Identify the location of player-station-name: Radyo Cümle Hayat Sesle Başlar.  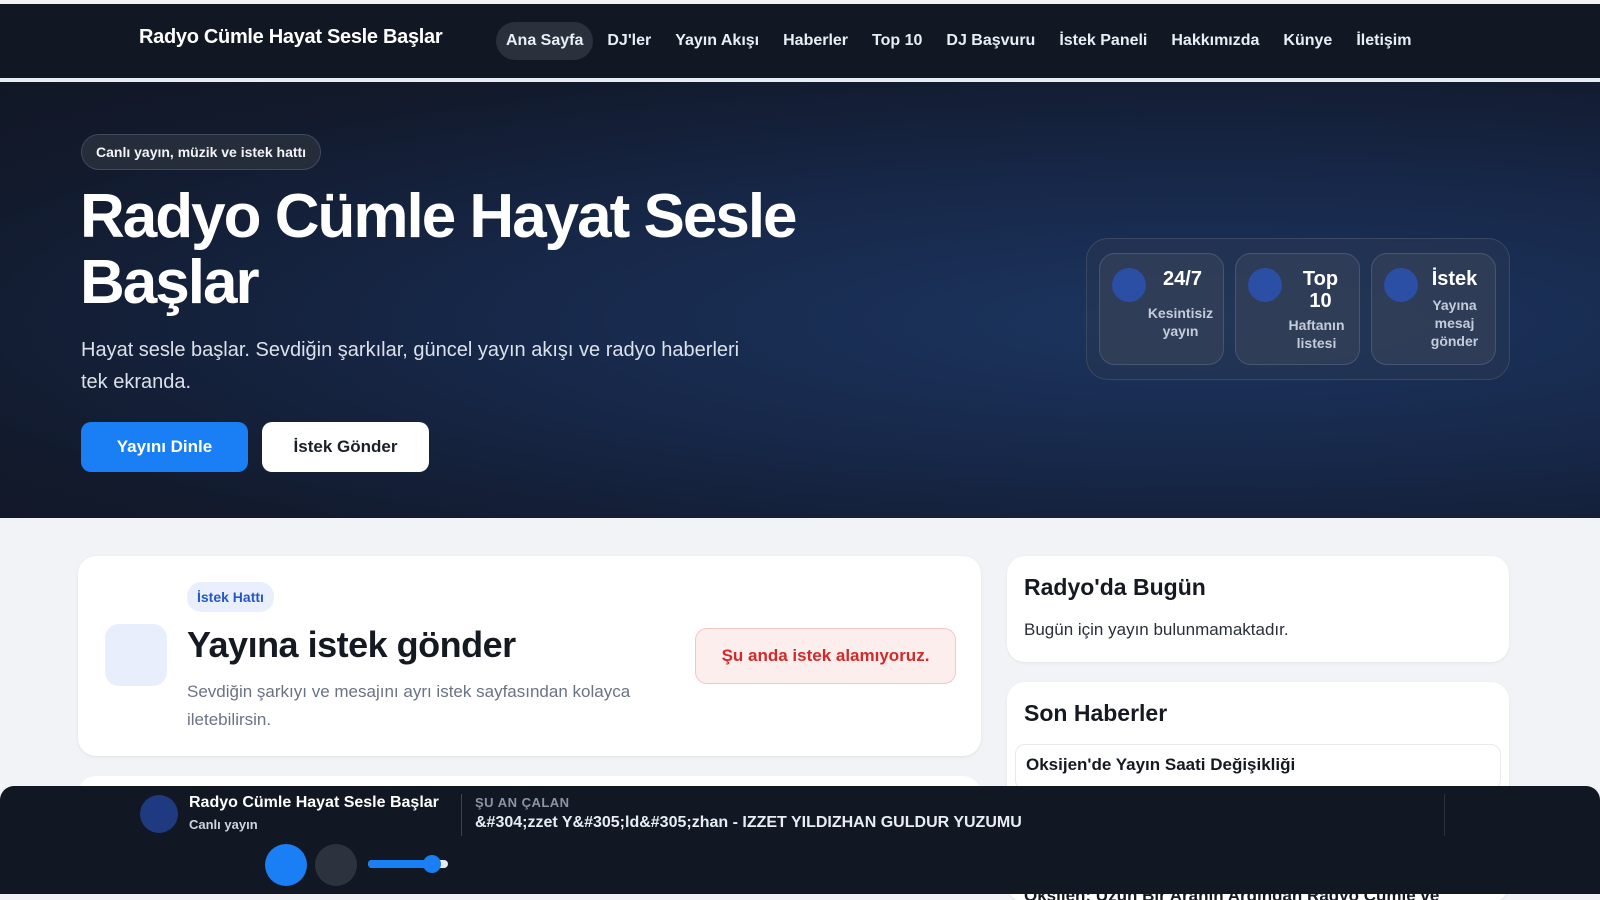
(314, 802).